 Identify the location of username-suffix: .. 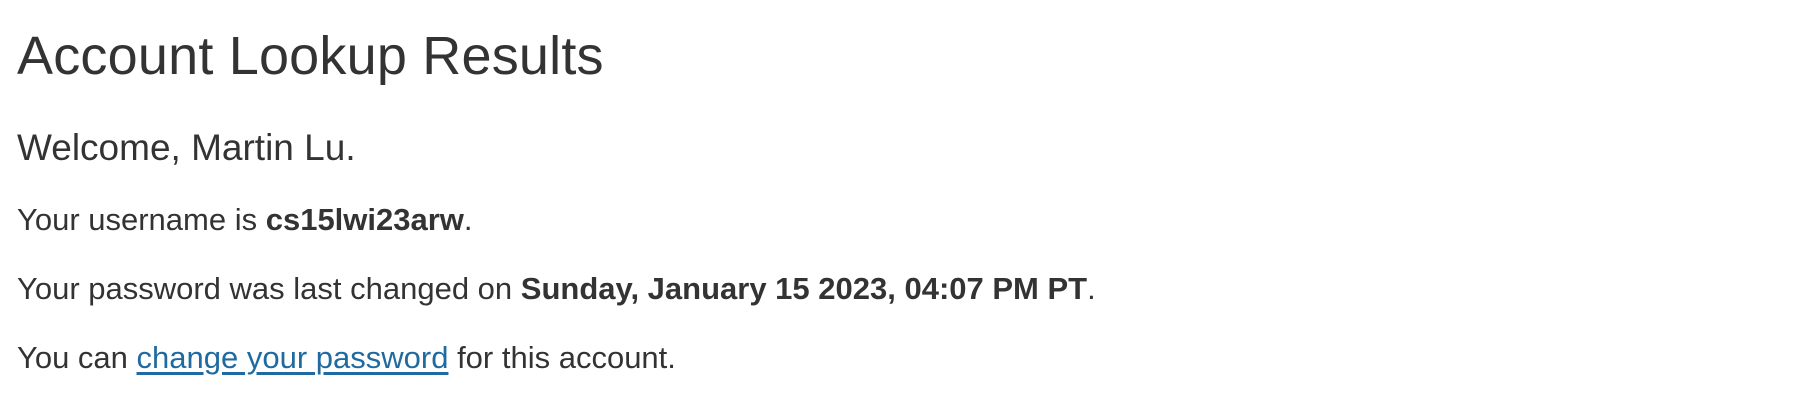
(468, 219).